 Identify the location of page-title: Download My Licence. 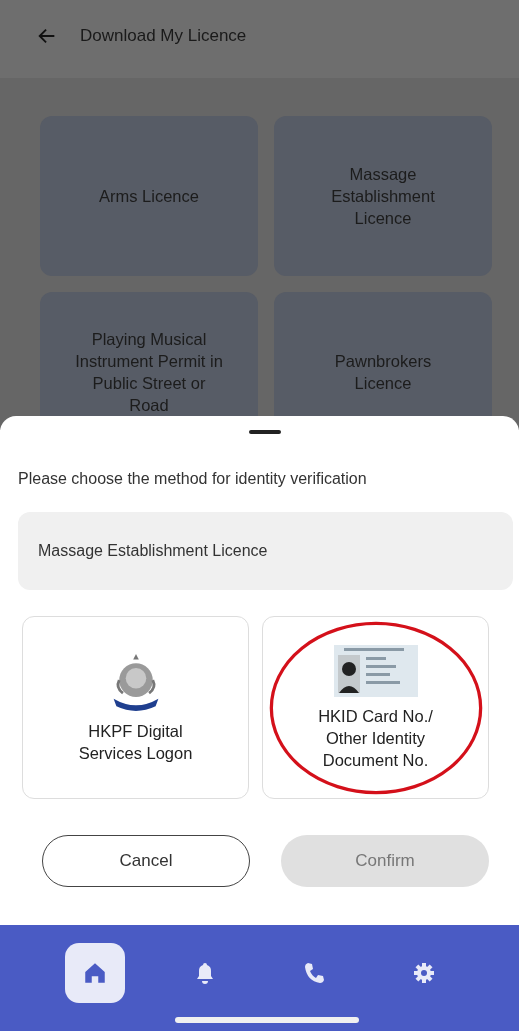
(163, 36).